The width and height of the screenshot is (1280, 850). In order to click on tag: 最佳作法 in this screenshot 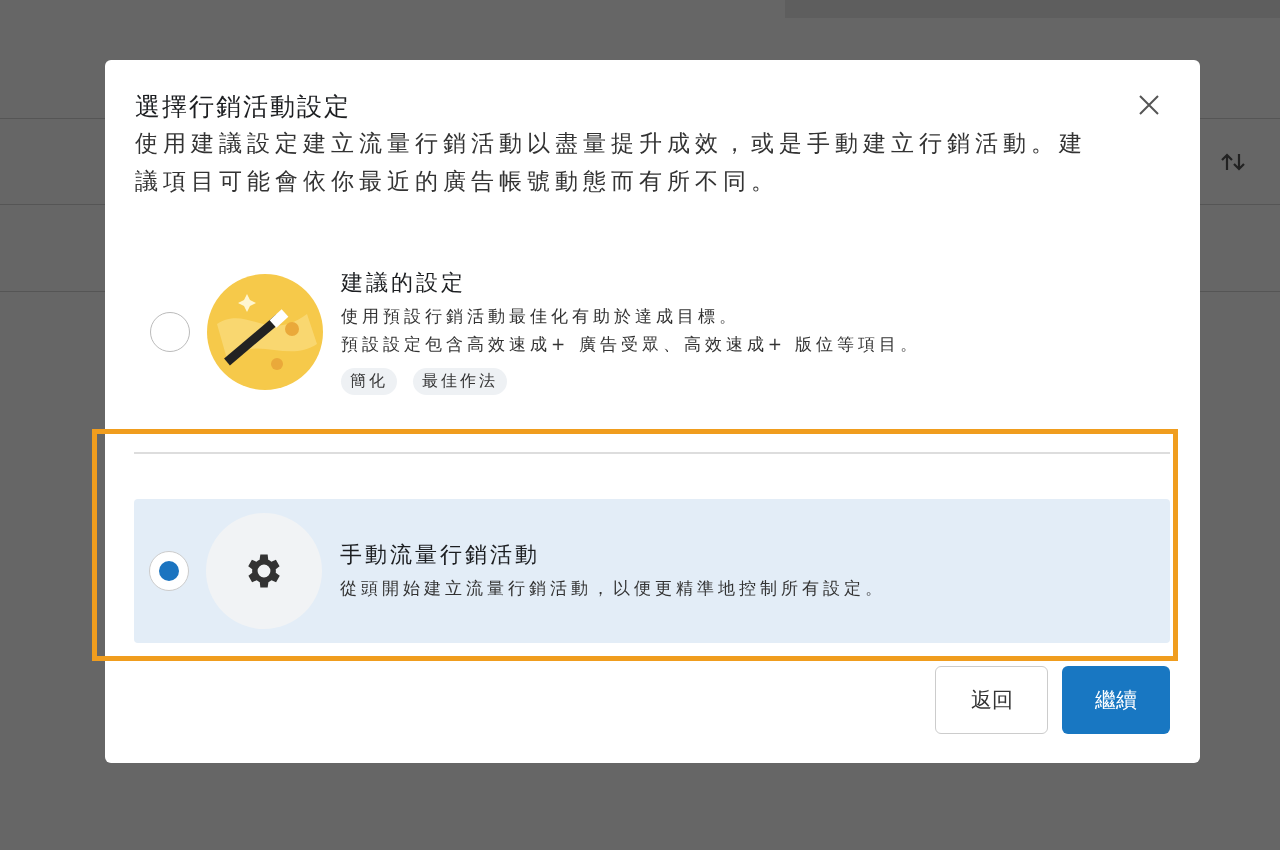, I will do `click(460, 381)`.